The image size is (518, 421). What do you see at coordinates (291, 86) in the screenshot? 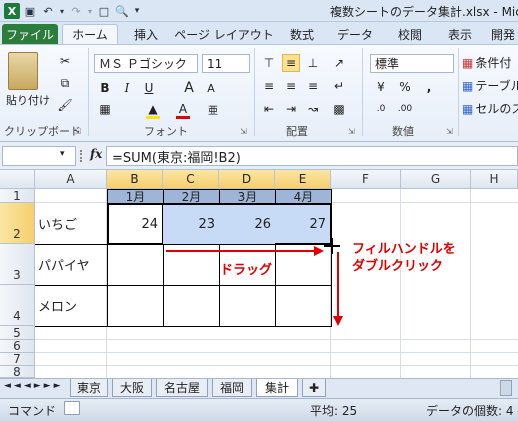
I see `align-center-icon: ≡` at bounding box center [291, 86].